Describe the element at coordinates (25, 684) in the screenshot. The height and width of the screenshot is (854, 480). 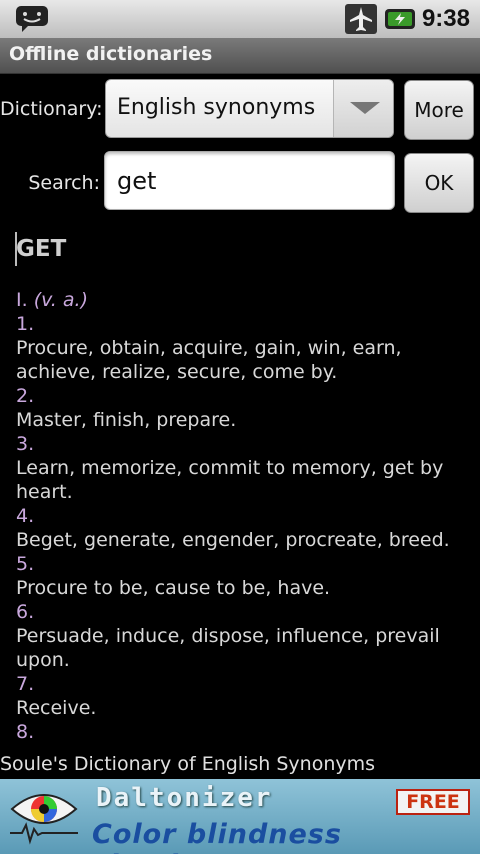
I see `sense-number: 7.` at that location.